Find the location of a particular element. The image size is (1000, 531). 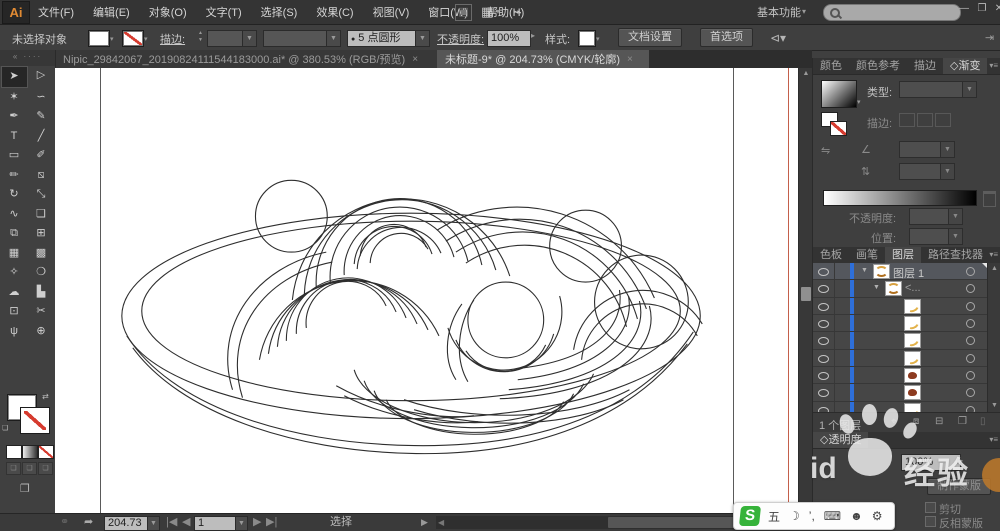

pen-tool: ✒ is located at coordinates (14, 117).